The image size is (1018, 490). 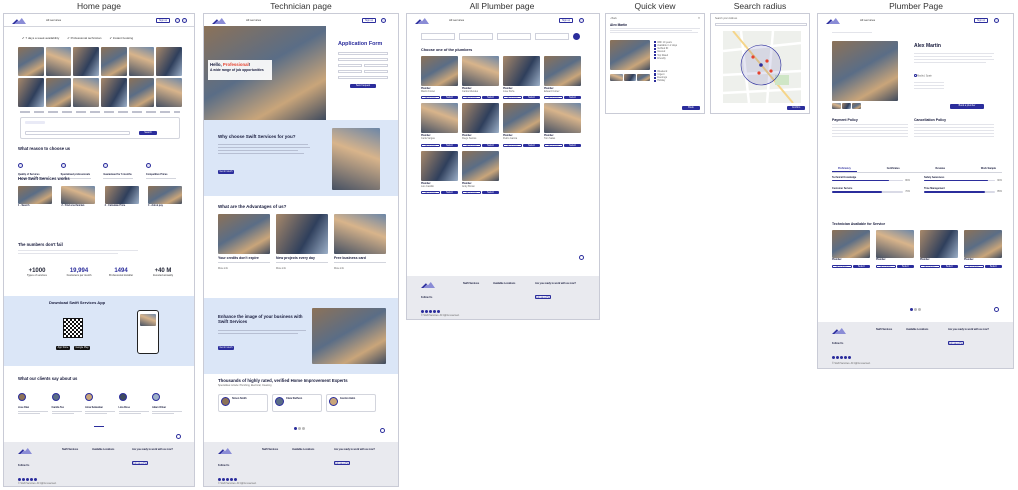 I want to click on plumber-card: Plumber Andy Brown View more Select, so click(x=480, y=172).